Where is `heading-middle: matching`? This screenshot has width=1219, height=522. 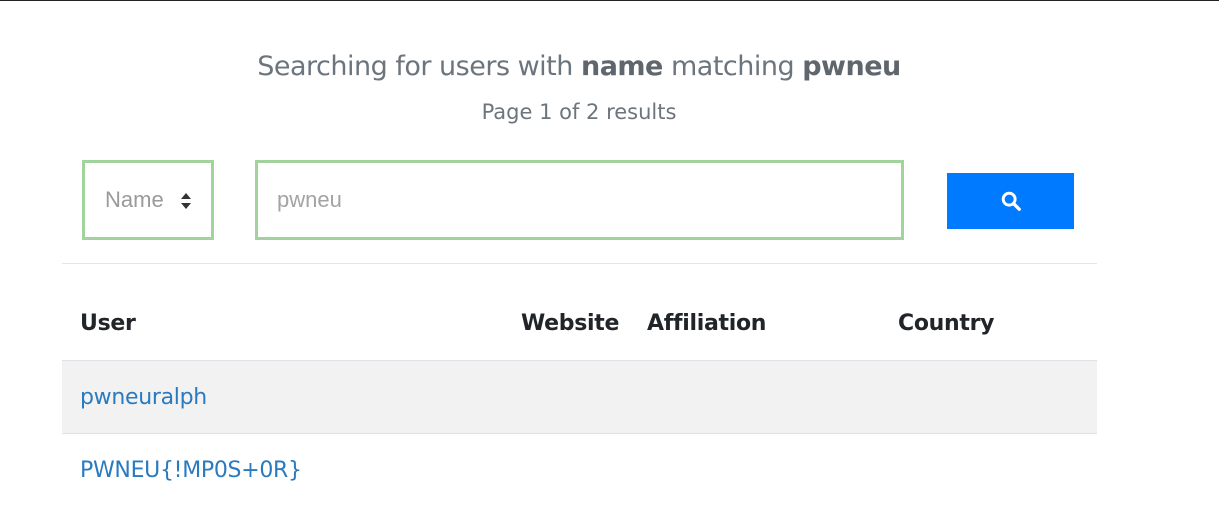 heading-middle: matching is located at coordinates (732, 66).